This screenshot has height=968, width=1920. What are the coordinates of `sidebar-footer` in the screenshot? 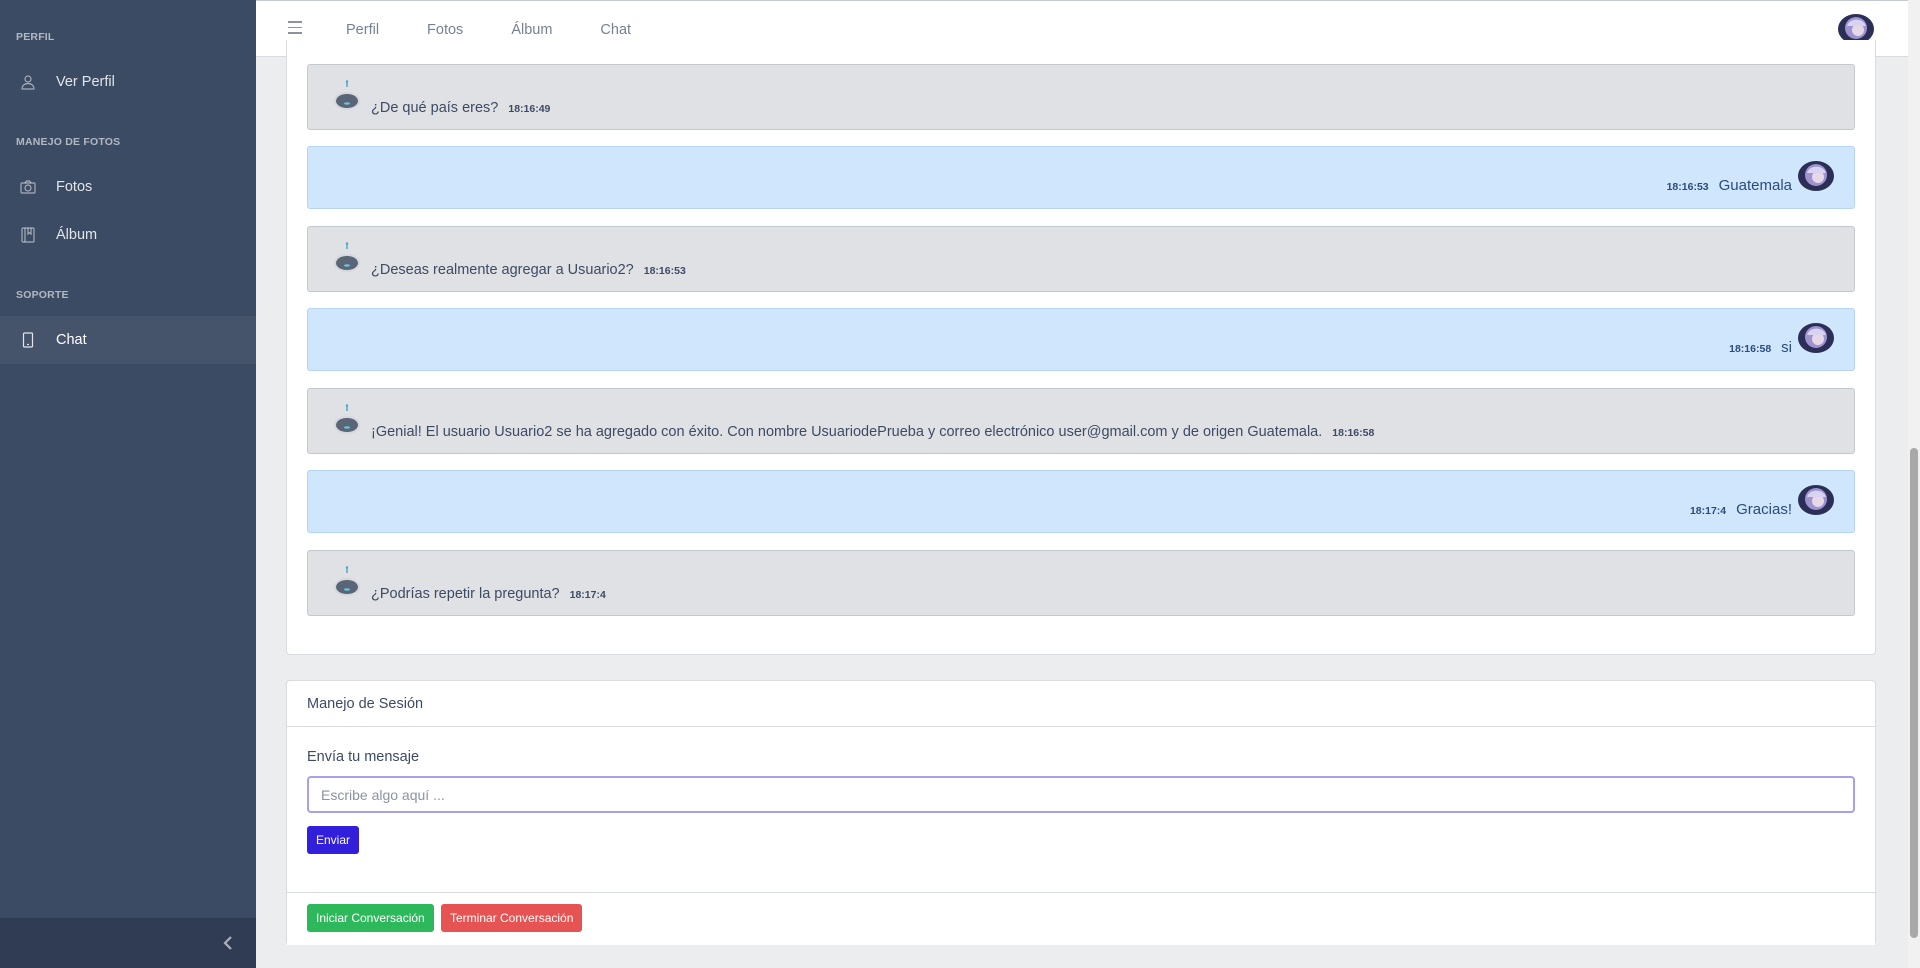 It's located at (128, 943).